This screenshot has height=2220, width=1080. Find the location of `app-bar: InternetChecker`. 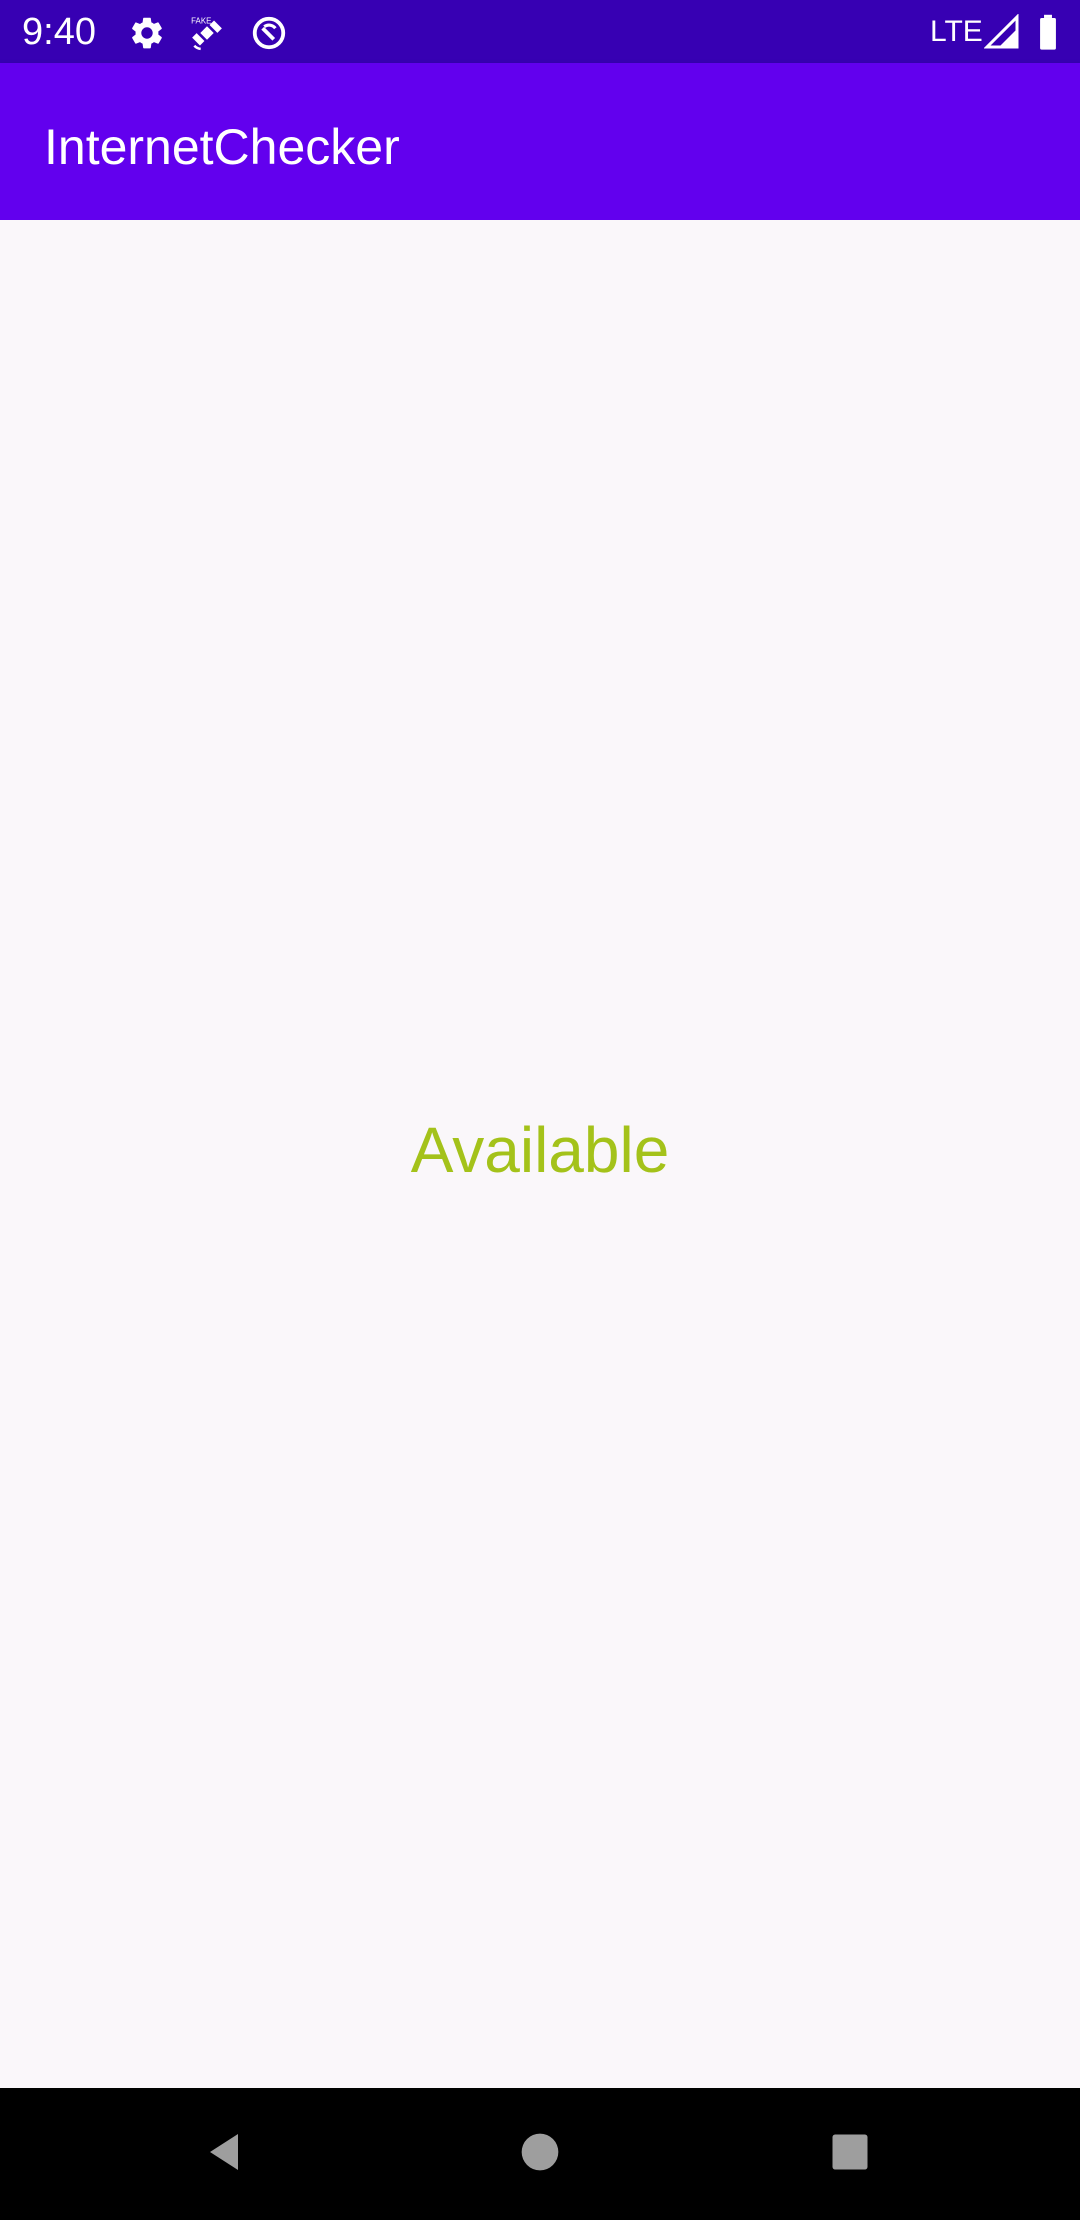

app-bar: InternetChecker is located at coordinates (540, 141).